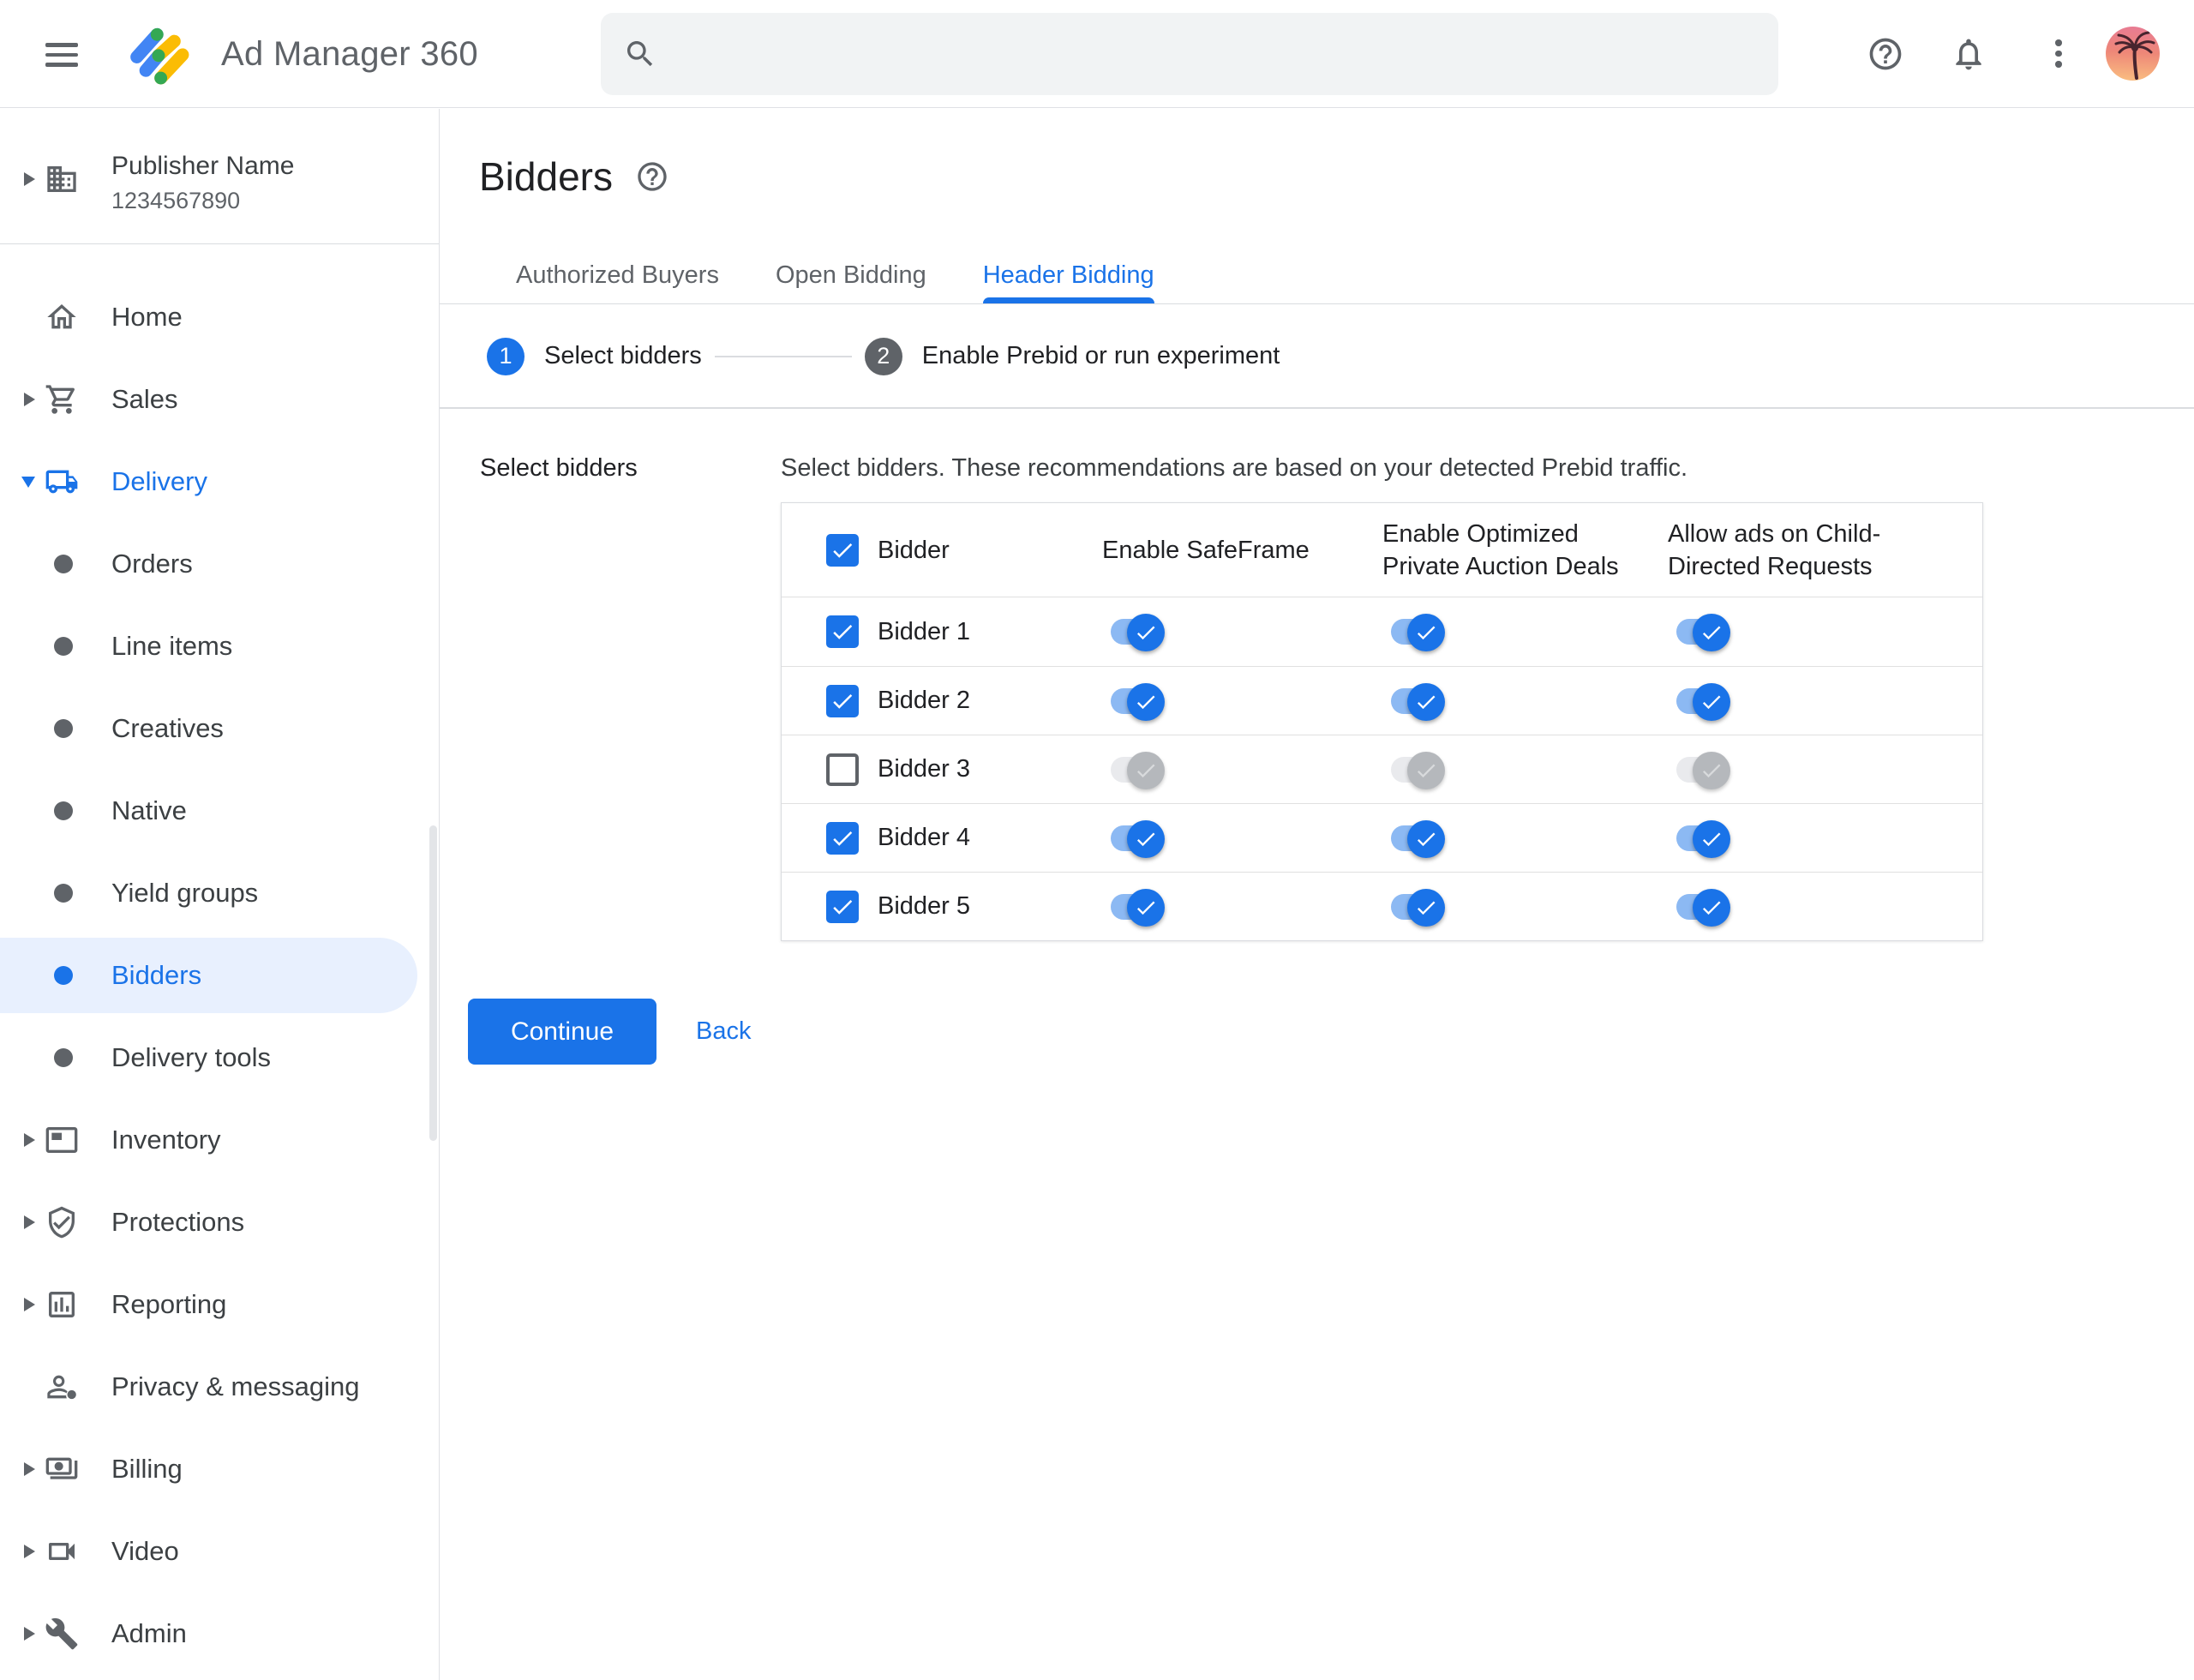 This screenshot has height=1680, width=2194. Describe the element at coordinates (640, 54) in the screenshot. I see `search-icon` at that location.